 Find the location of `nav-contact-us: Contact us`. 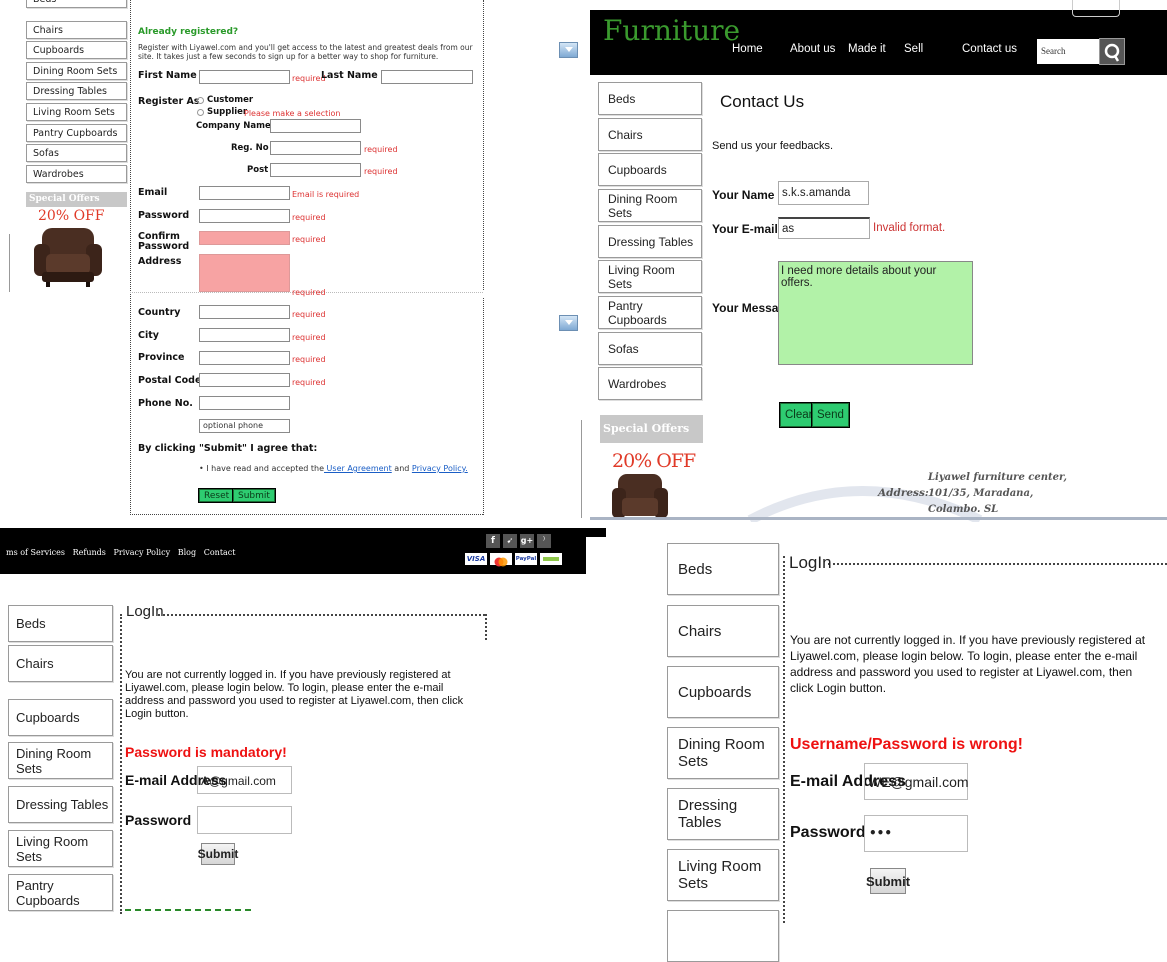

nav-contact-us: Contact us is located at coordinates (989, 49).